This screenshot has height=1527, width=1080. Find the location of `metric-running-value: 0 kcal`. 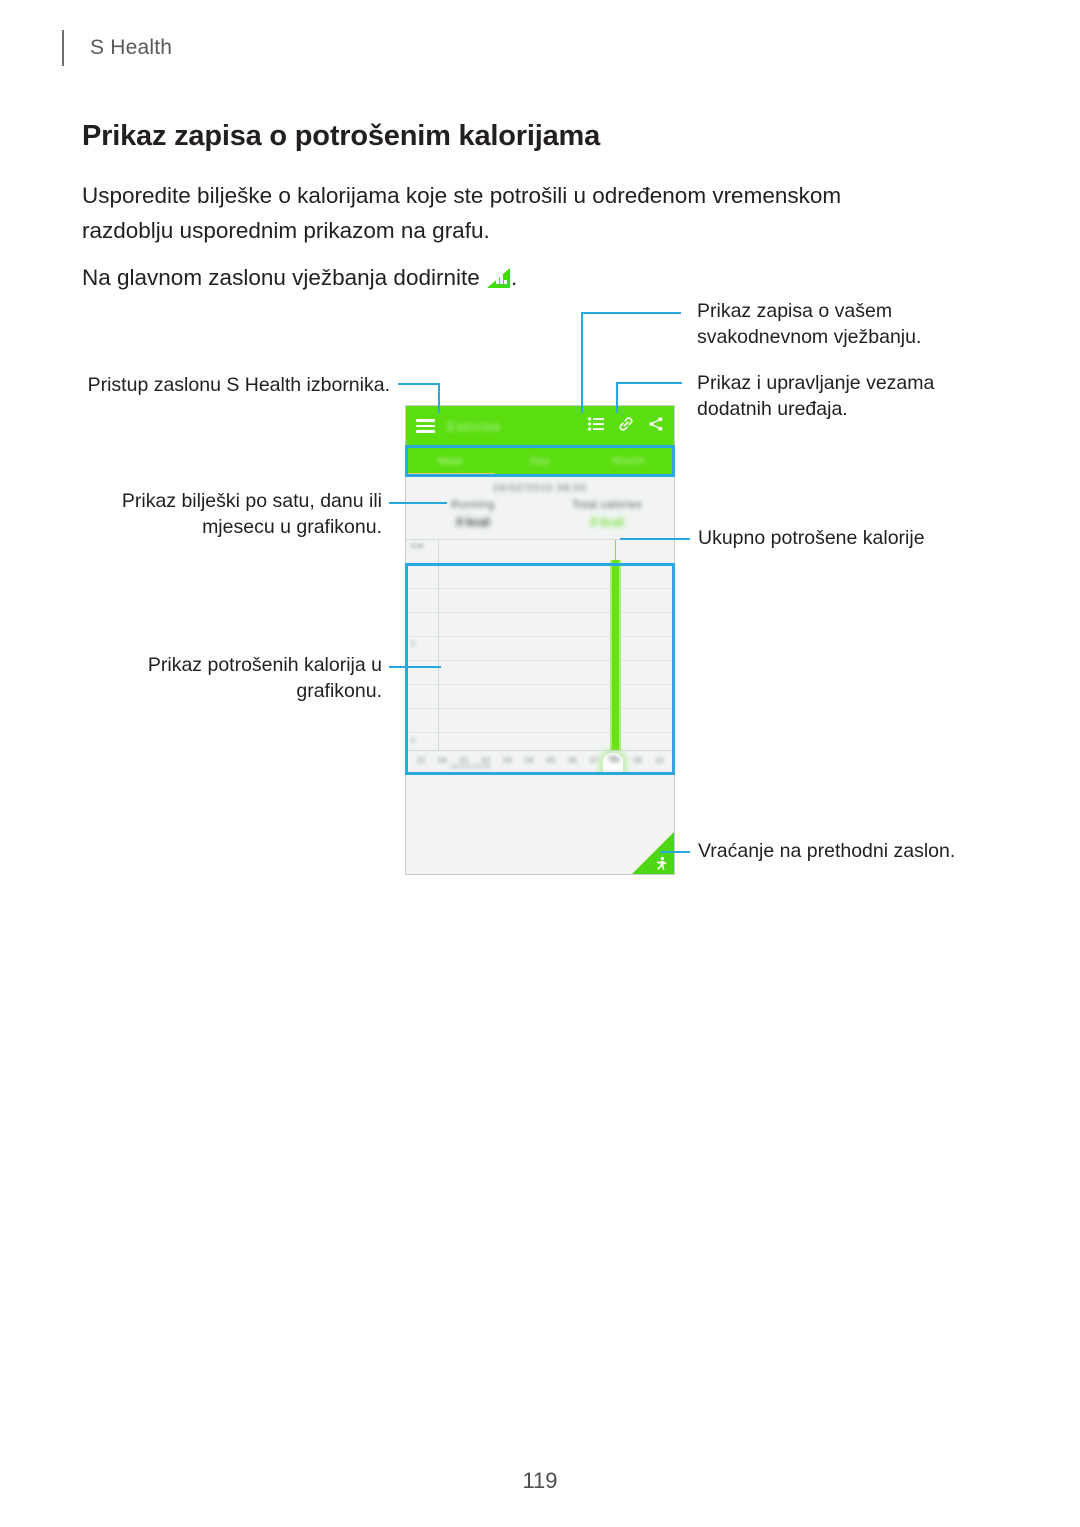

metric-running-value: 0 kcal is located at coordinates (473, 522).